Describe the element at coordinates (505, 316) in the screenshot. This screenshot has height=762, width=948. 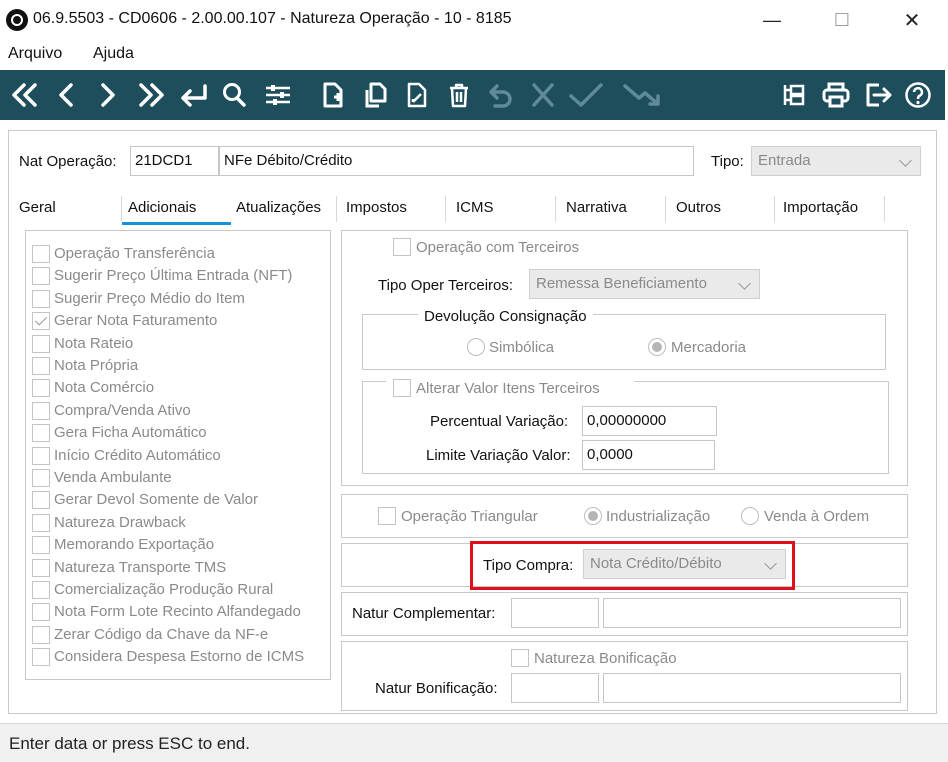
I see `devolucao-title: Devolução Consignação` at that location.